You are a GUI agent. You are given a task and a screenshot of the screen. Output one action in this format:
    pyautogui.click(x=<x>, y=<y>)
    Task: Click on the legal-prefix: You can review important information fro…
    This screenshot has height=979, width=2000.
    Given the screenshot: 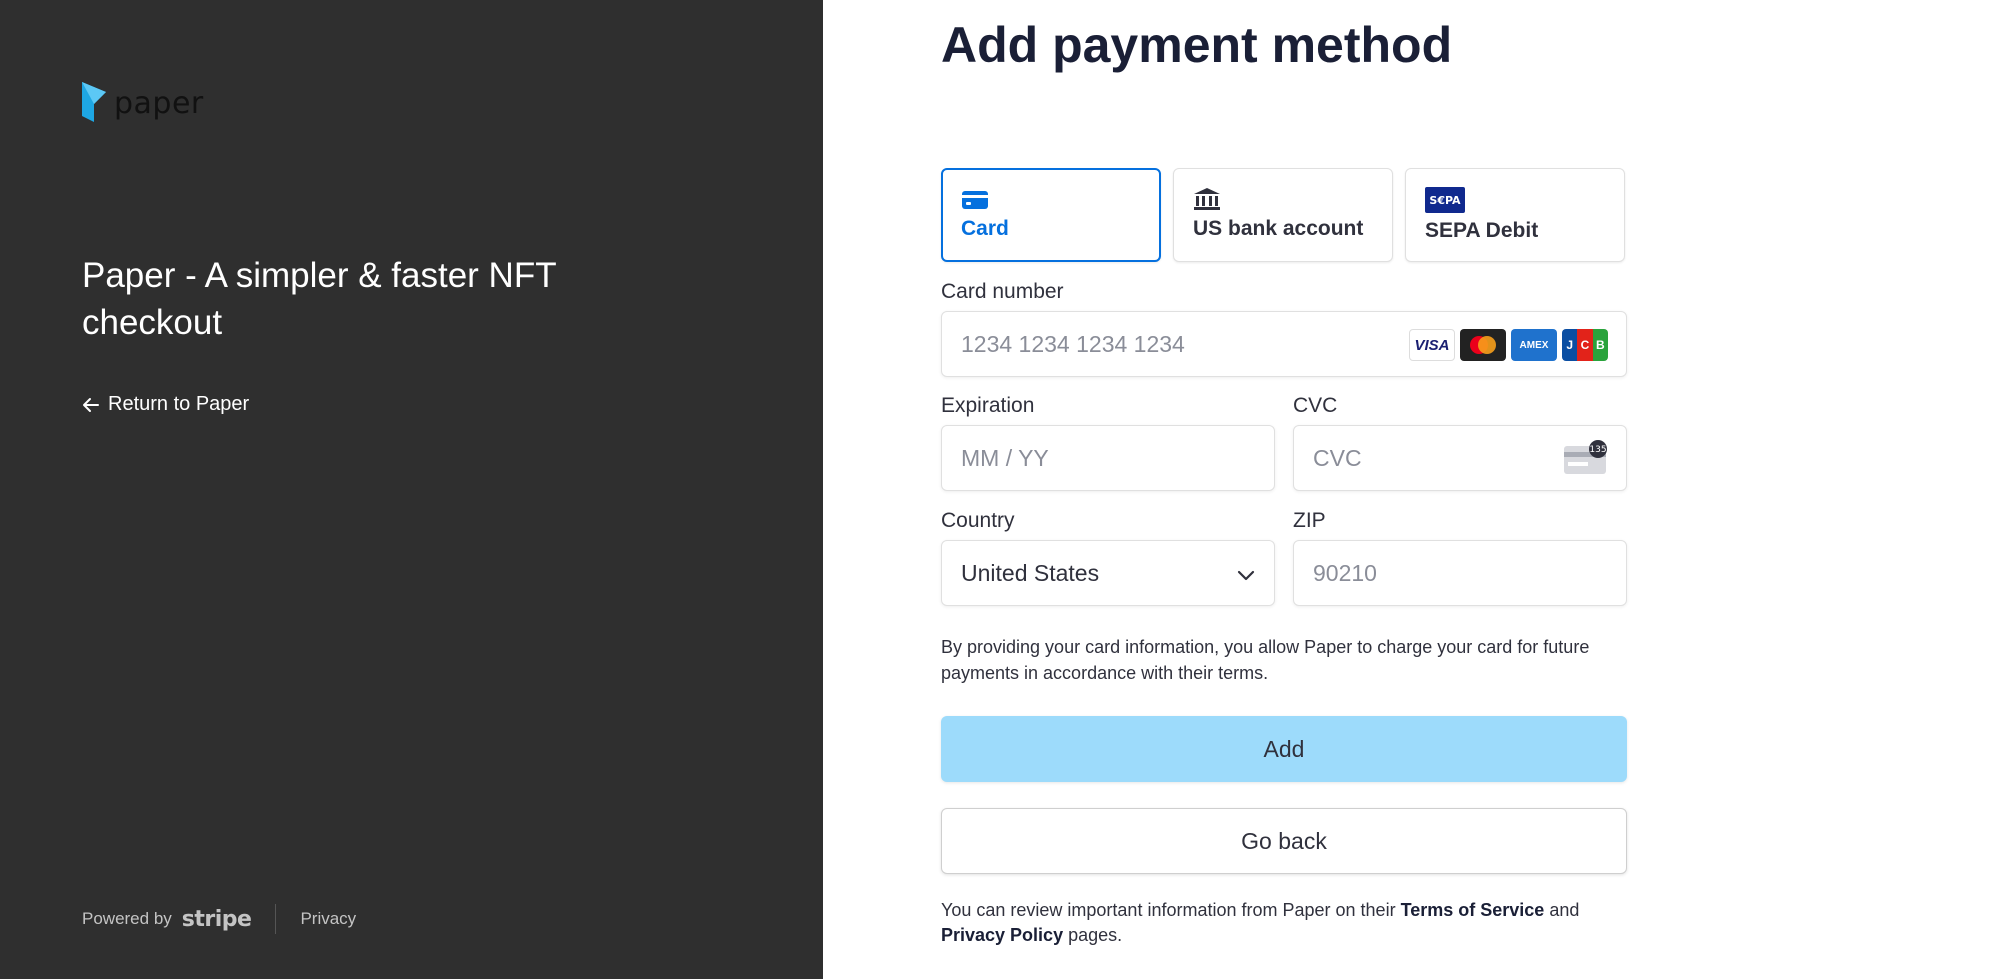 What is the action you would take?
    pyautogui.click(x=1168, y=910)
    